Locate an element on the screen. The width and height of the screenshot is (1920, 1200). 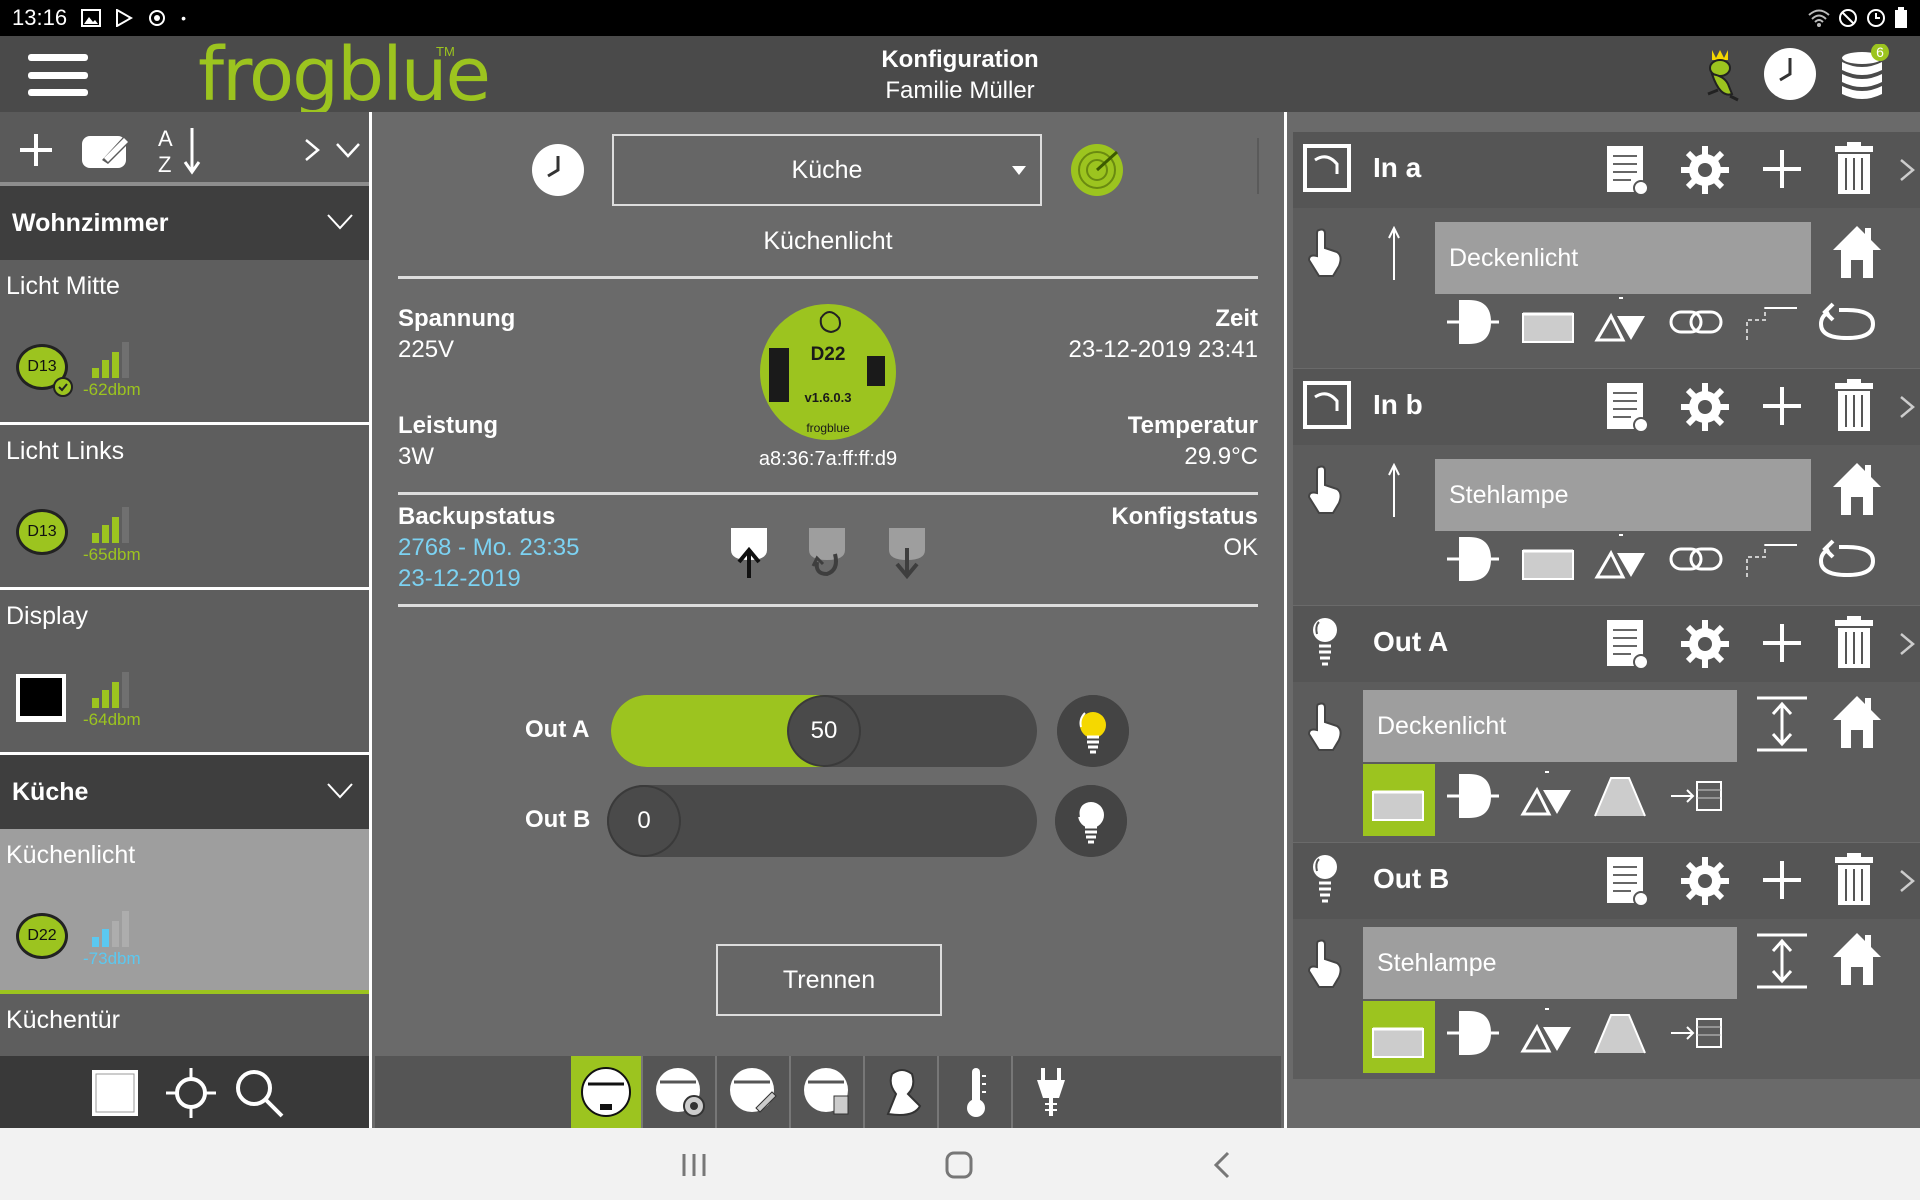
timer-badge-icon is located at coordinates (63, 387).